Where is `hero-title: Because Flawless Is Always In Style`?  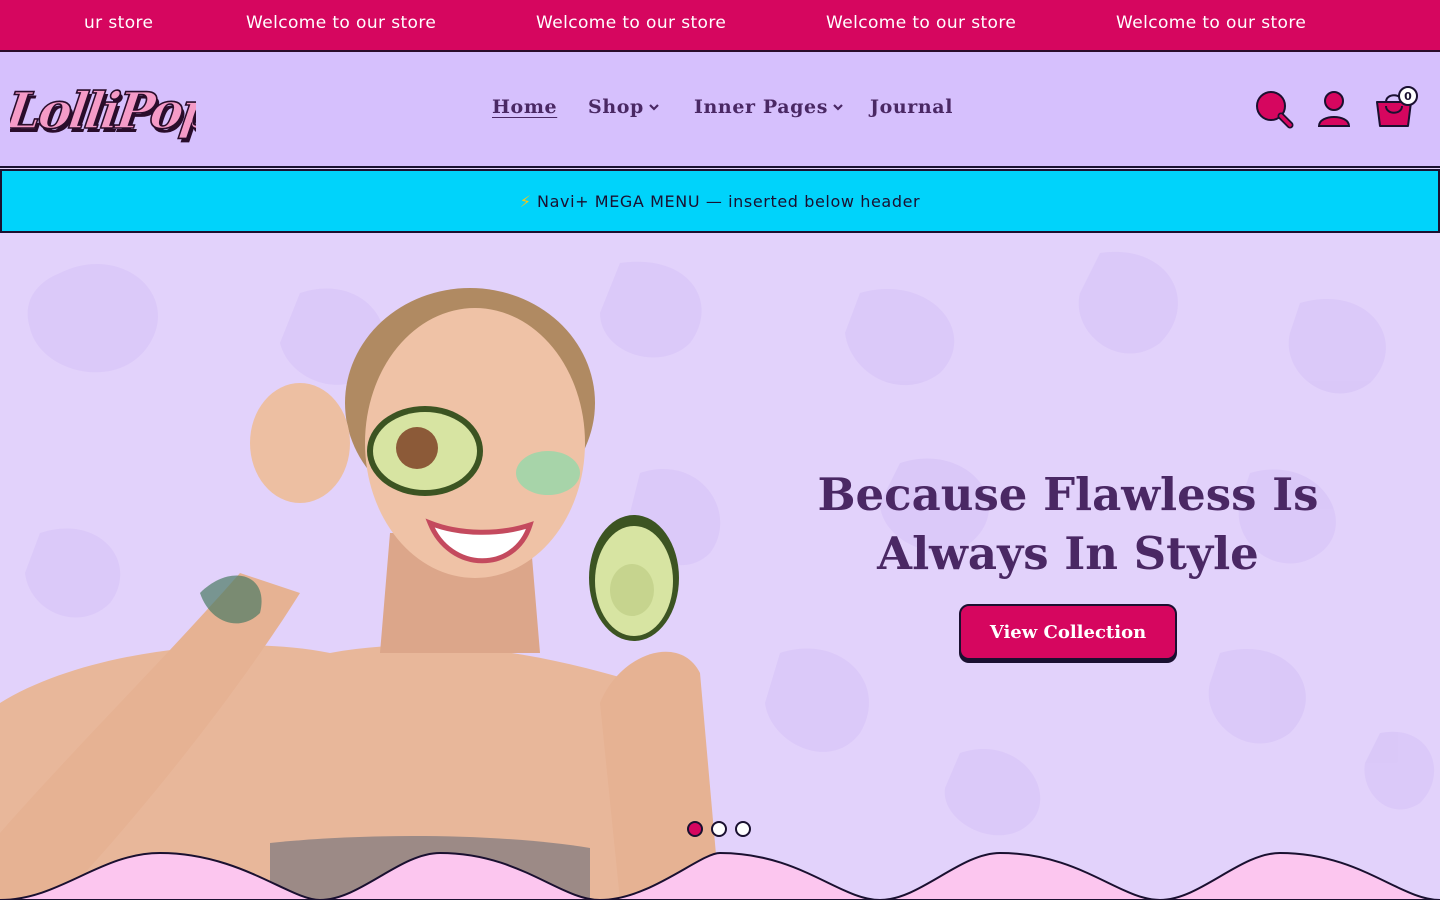
hero-title: Because Flawless Is Always In Style is located at coordinates (1068, 524).